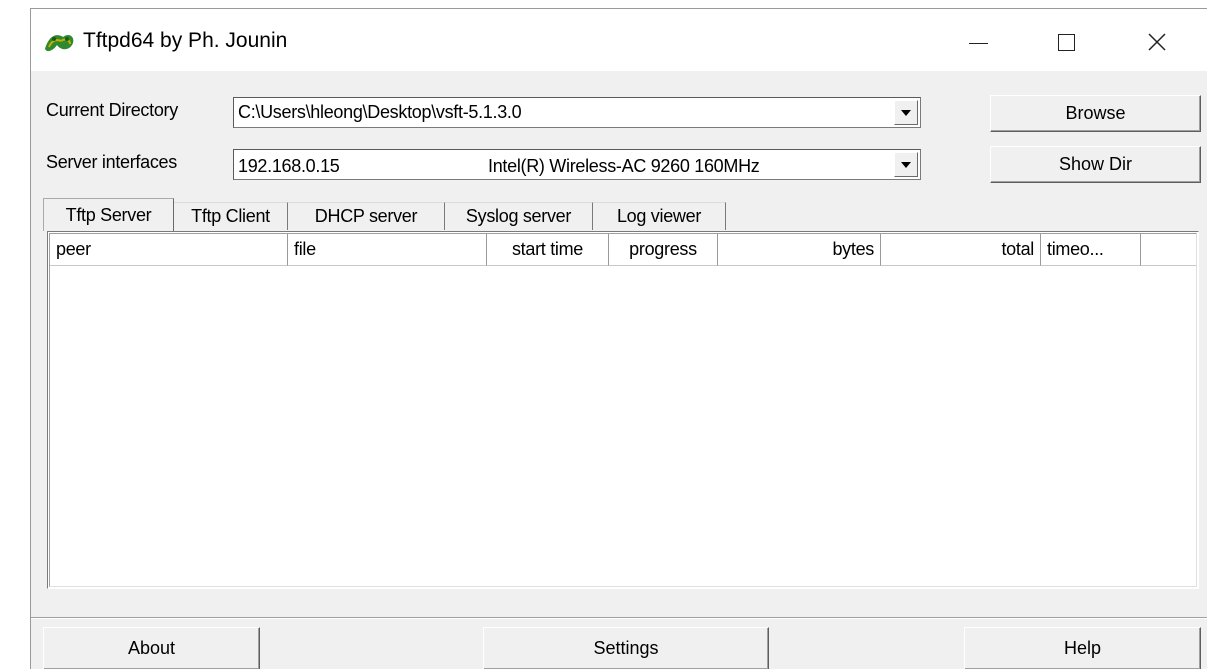 The image size is (1207, 669). I want to click on current-directory-combo: C:\Users\hleong\Desktop\vsft-5.1.3.0, so click(577, 112).